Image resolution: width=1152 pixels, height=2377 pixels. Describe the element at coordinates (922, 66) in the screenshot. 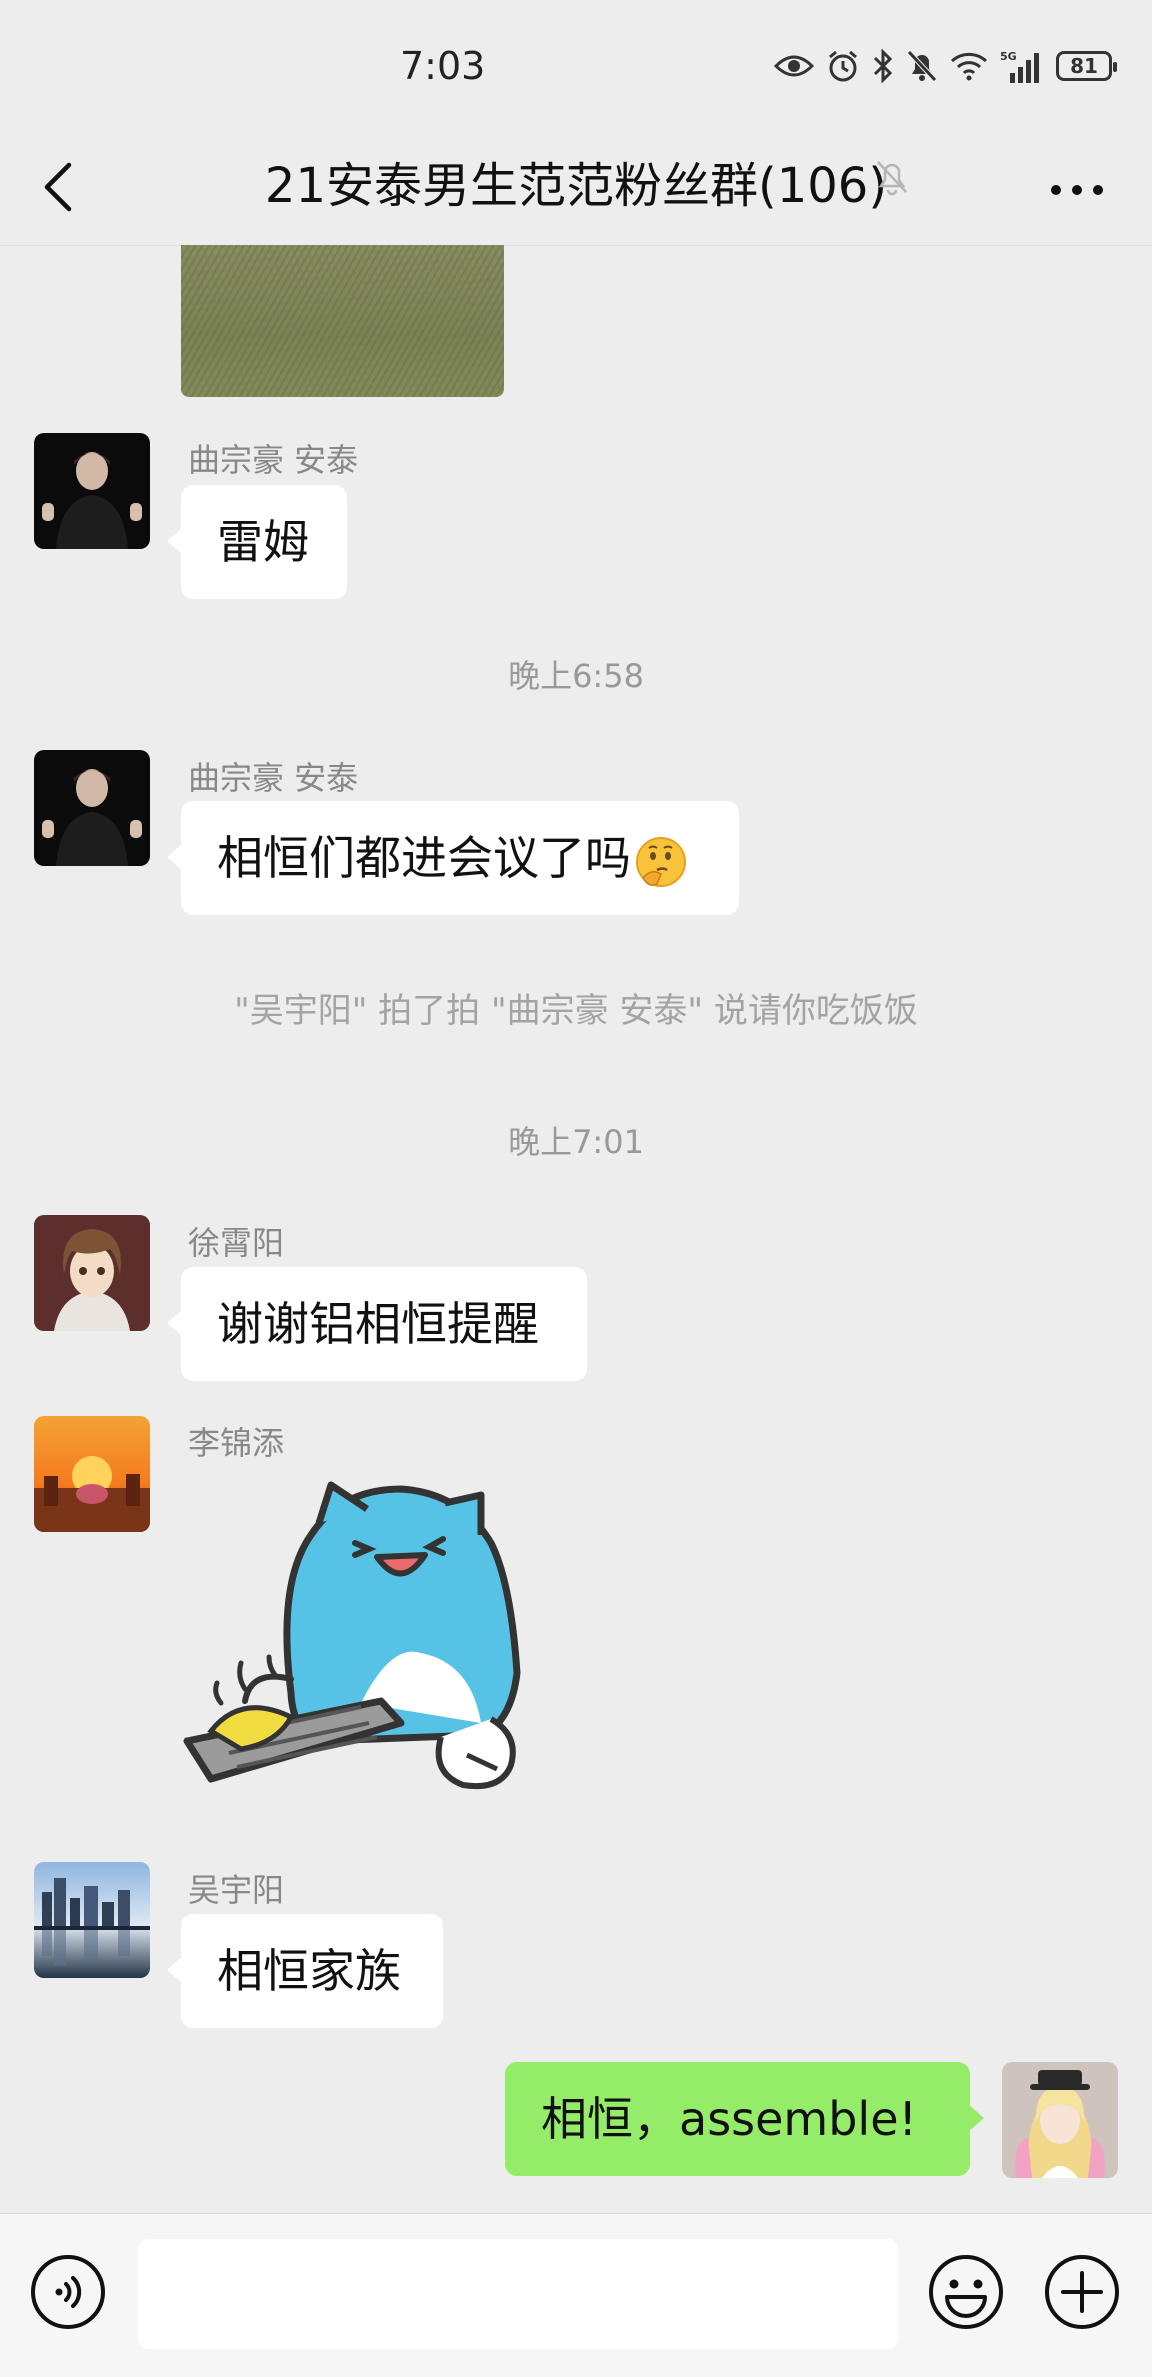

I see `bell-mute-icon` at that location.